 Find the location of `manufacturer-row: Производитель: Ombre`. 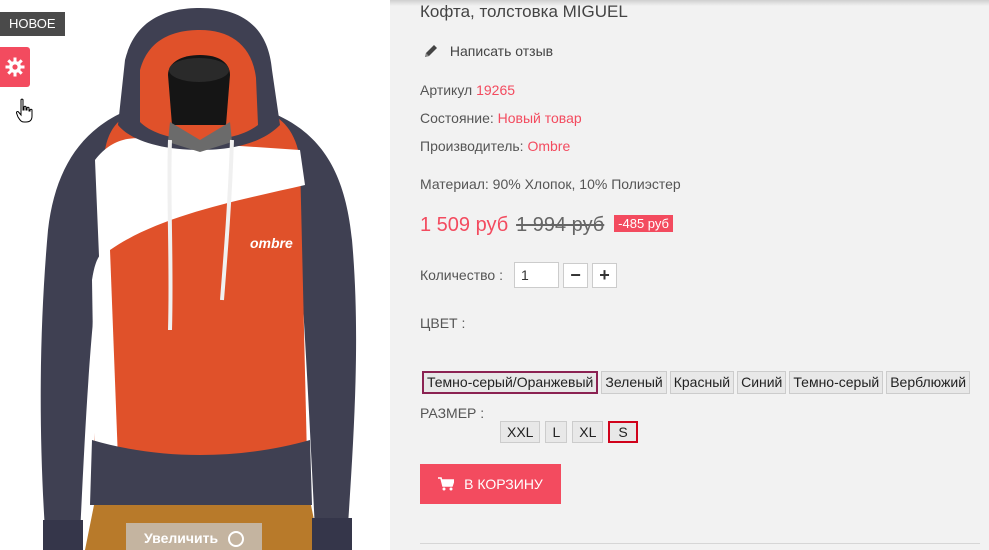

manufacturer-row: Производитель: Ombre is located at coordinates (495, 146).